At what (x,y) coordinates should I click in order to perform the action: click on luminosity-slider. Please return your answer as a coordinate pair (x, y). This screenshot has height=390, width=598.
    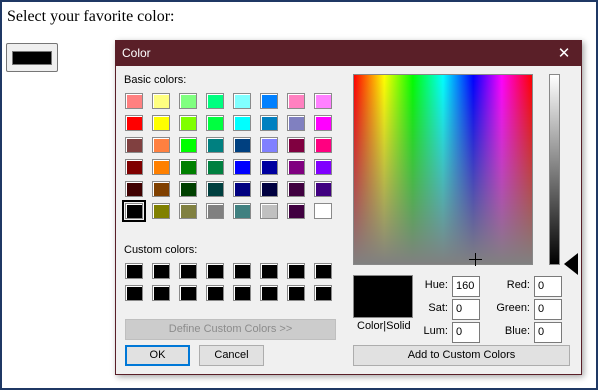
    Looking at the image, I should click on (554, 169).